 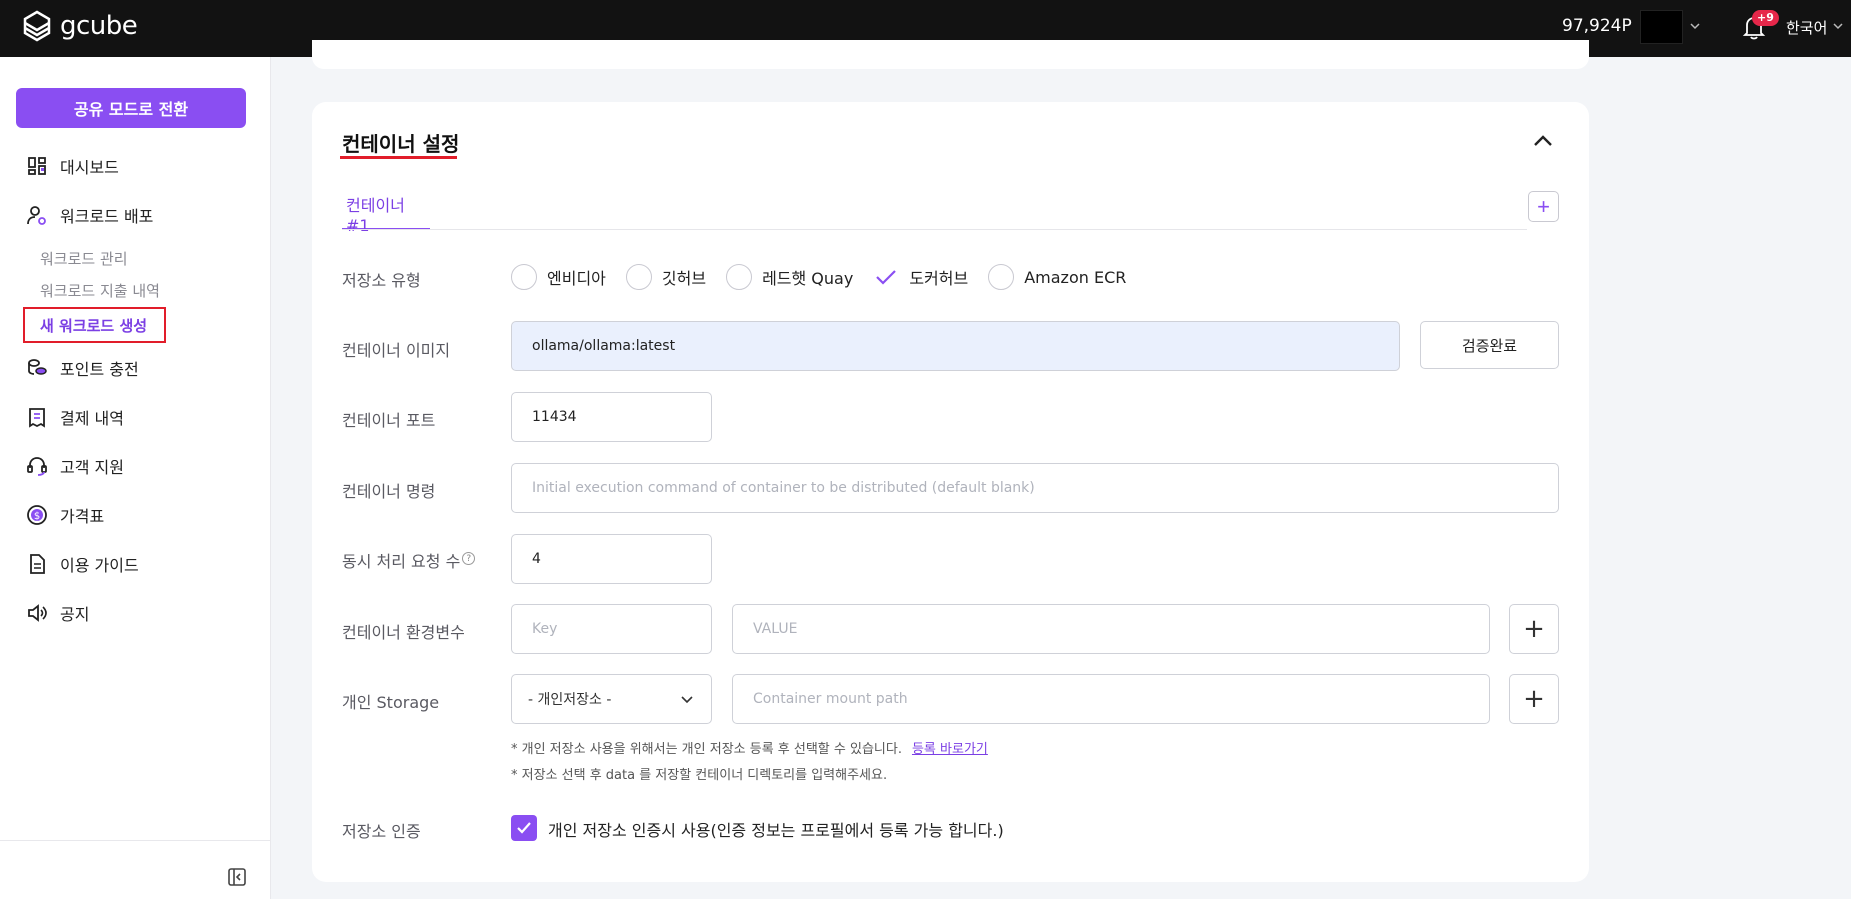 I want to click on previous-card, so click(x=950, y=54).